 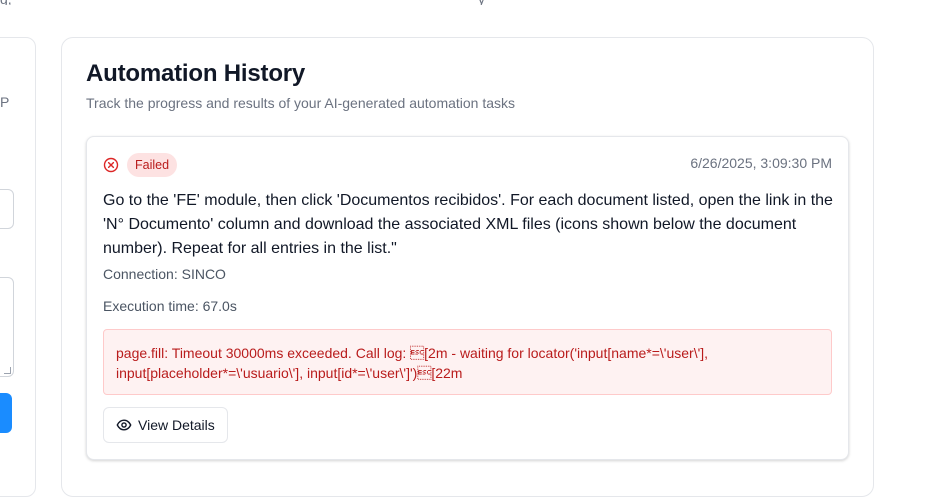 I want to click on view-details-button: View Details, so click(x=165, y=425).